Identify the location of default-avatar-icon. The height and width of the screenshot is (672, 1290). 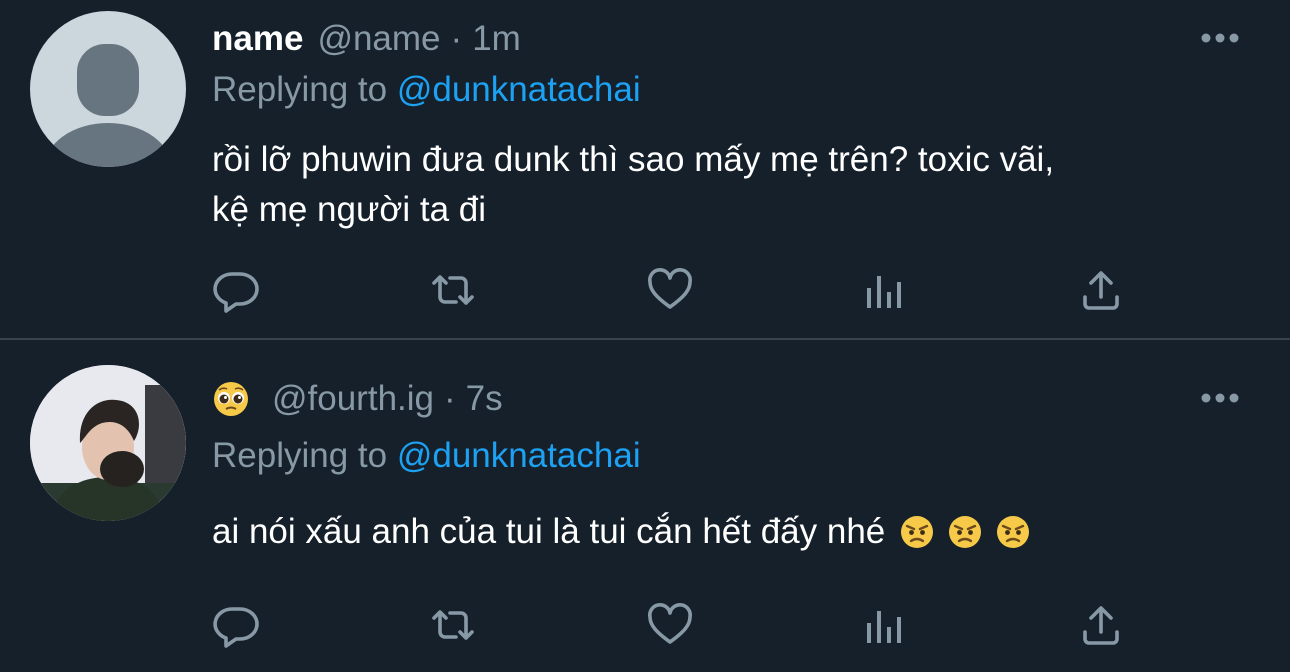
(108, 105).